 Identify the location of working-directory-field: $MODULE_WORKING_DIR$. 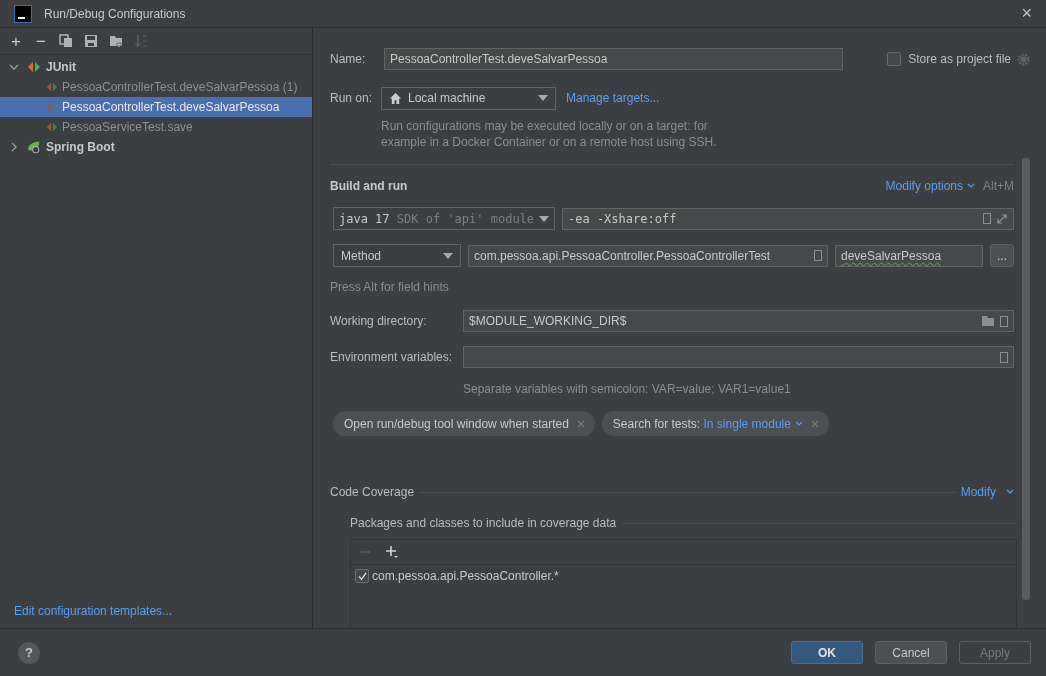
(738, 321).